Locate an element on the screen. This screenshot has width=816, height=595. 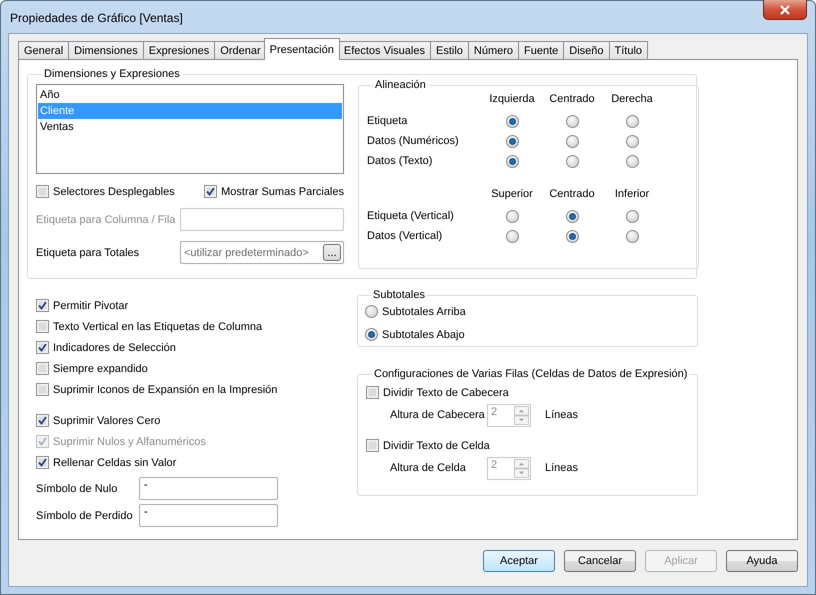
column-header: Inferior is located at coordinates (632, 194).